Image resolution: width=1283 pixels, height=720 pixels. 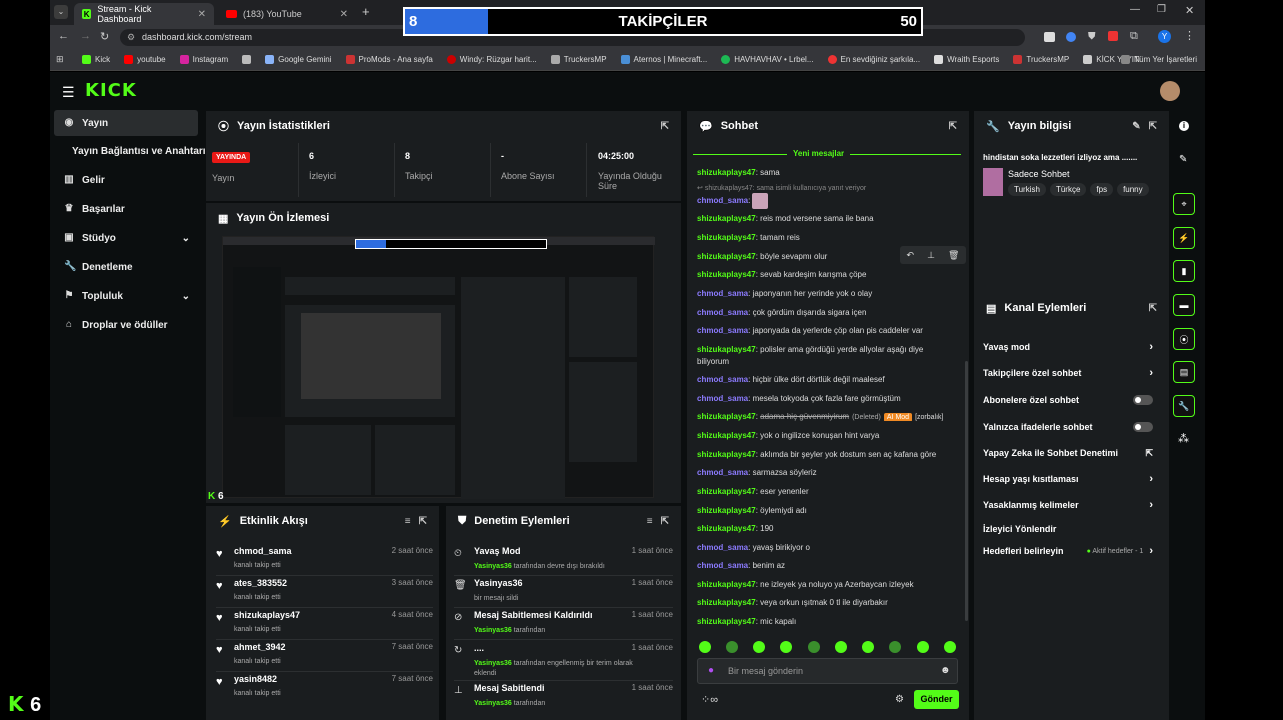 I want to click on channel-action-3: Yalnızca ifadelerle sohbet, so click(x=1068, y=427).